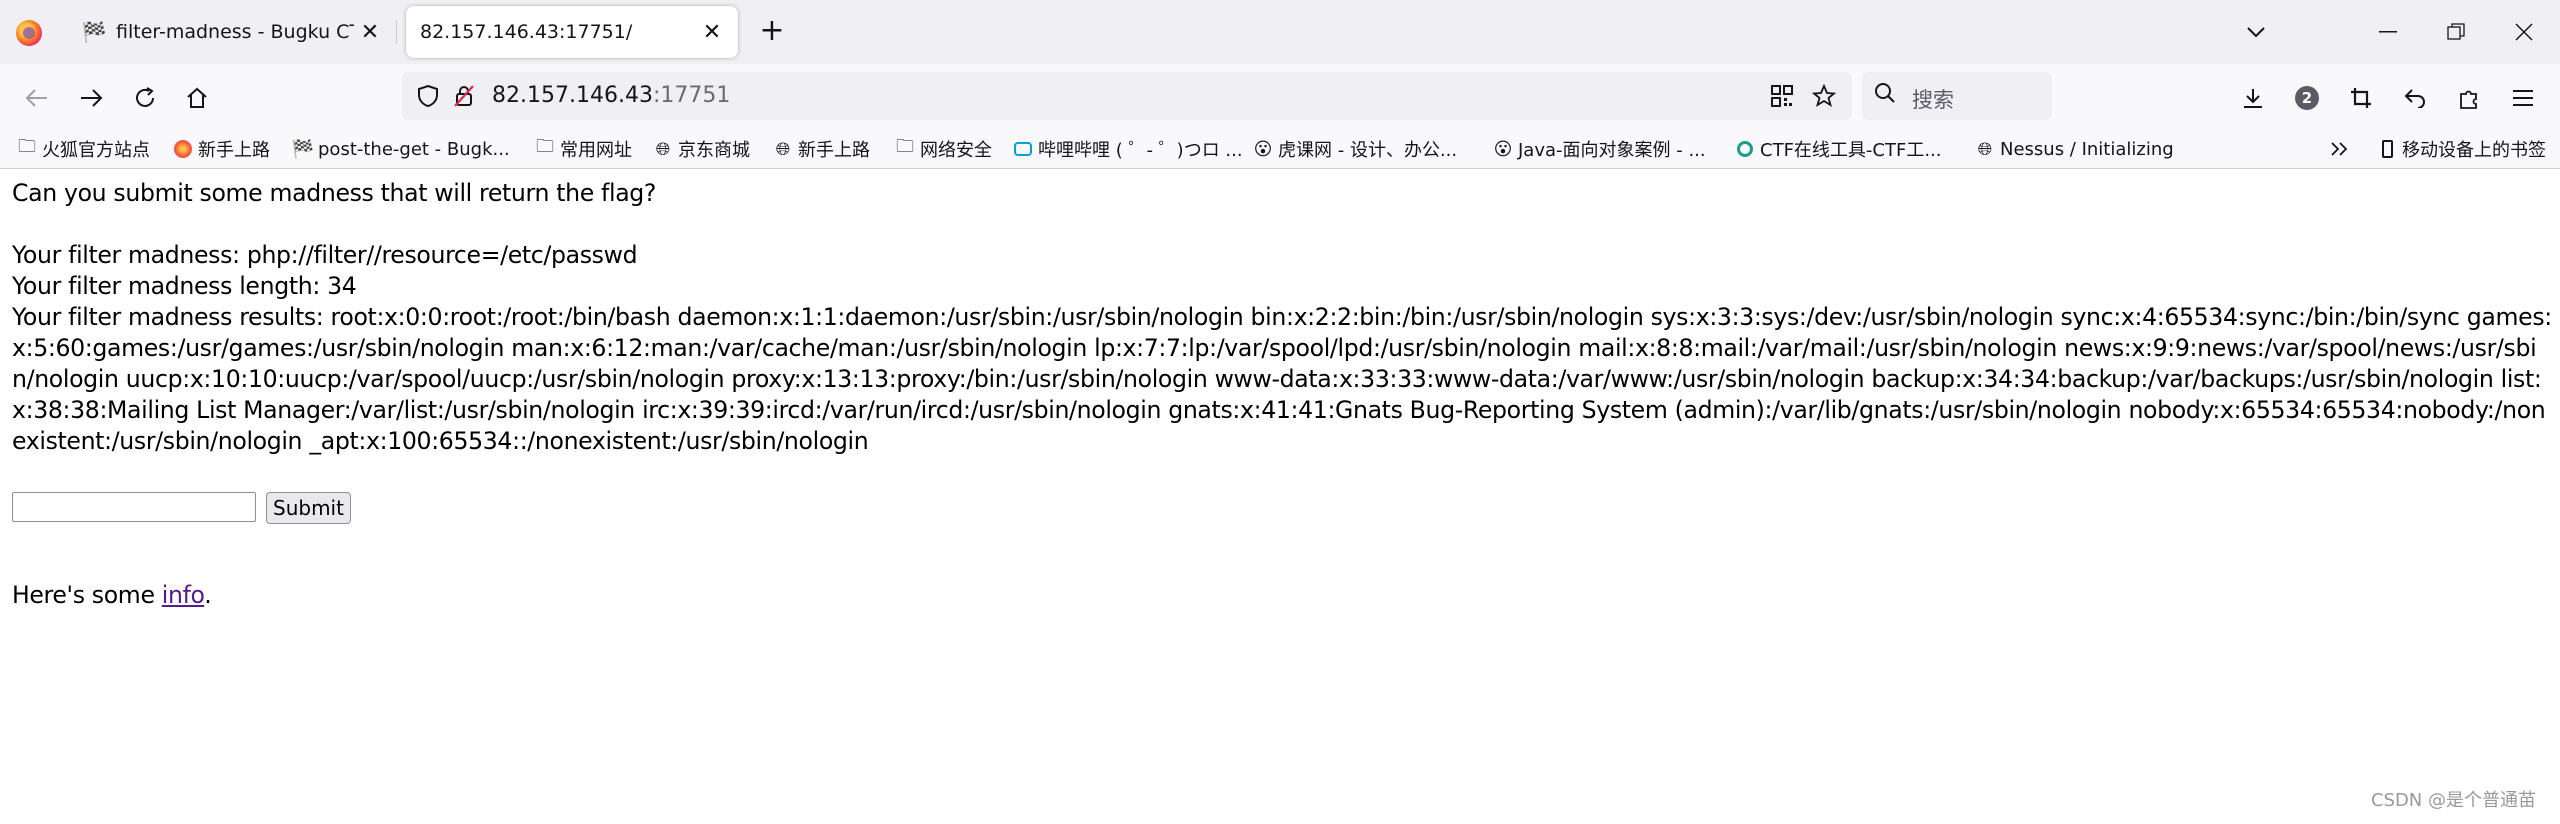 The image size is (2560, 824). What do you see at coordinates (464, 96) in the screenshot?
I see `insecure-lock-icon` at bounding box center [464, 96].